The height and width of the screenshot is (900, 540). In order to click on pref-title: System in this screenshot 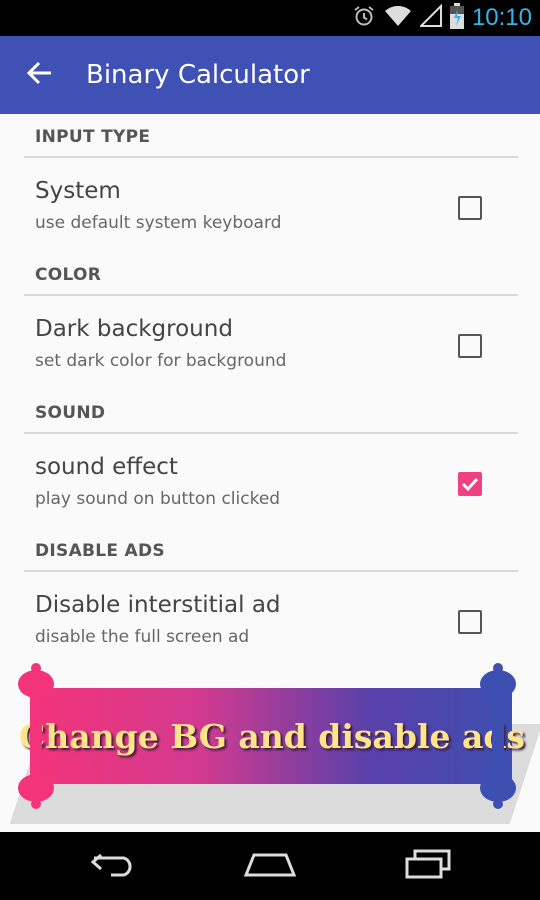, I will do `click(78, 191)`.